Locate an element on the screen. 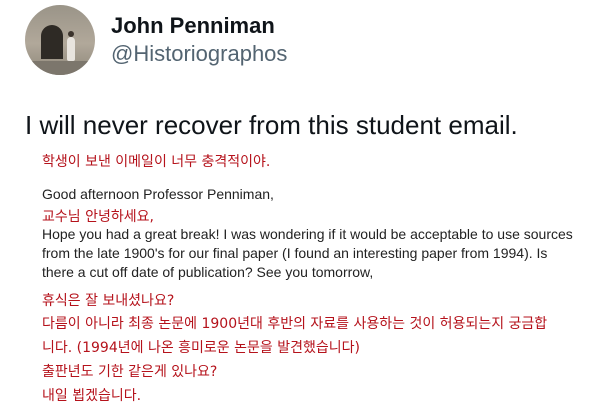 This screenshot has height=418, width=600. avatar-ground is located at coordinates (60, 68).